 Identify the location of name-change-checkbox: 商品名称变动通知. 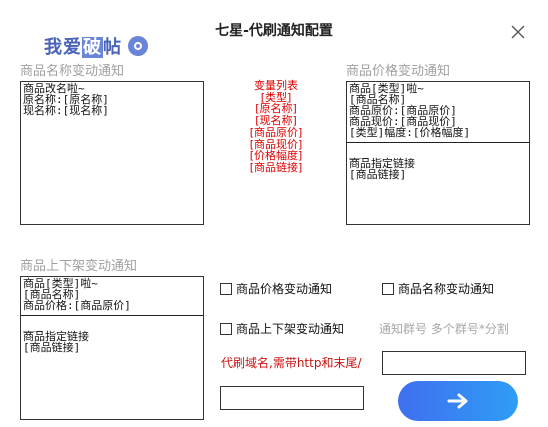
(438, 288).